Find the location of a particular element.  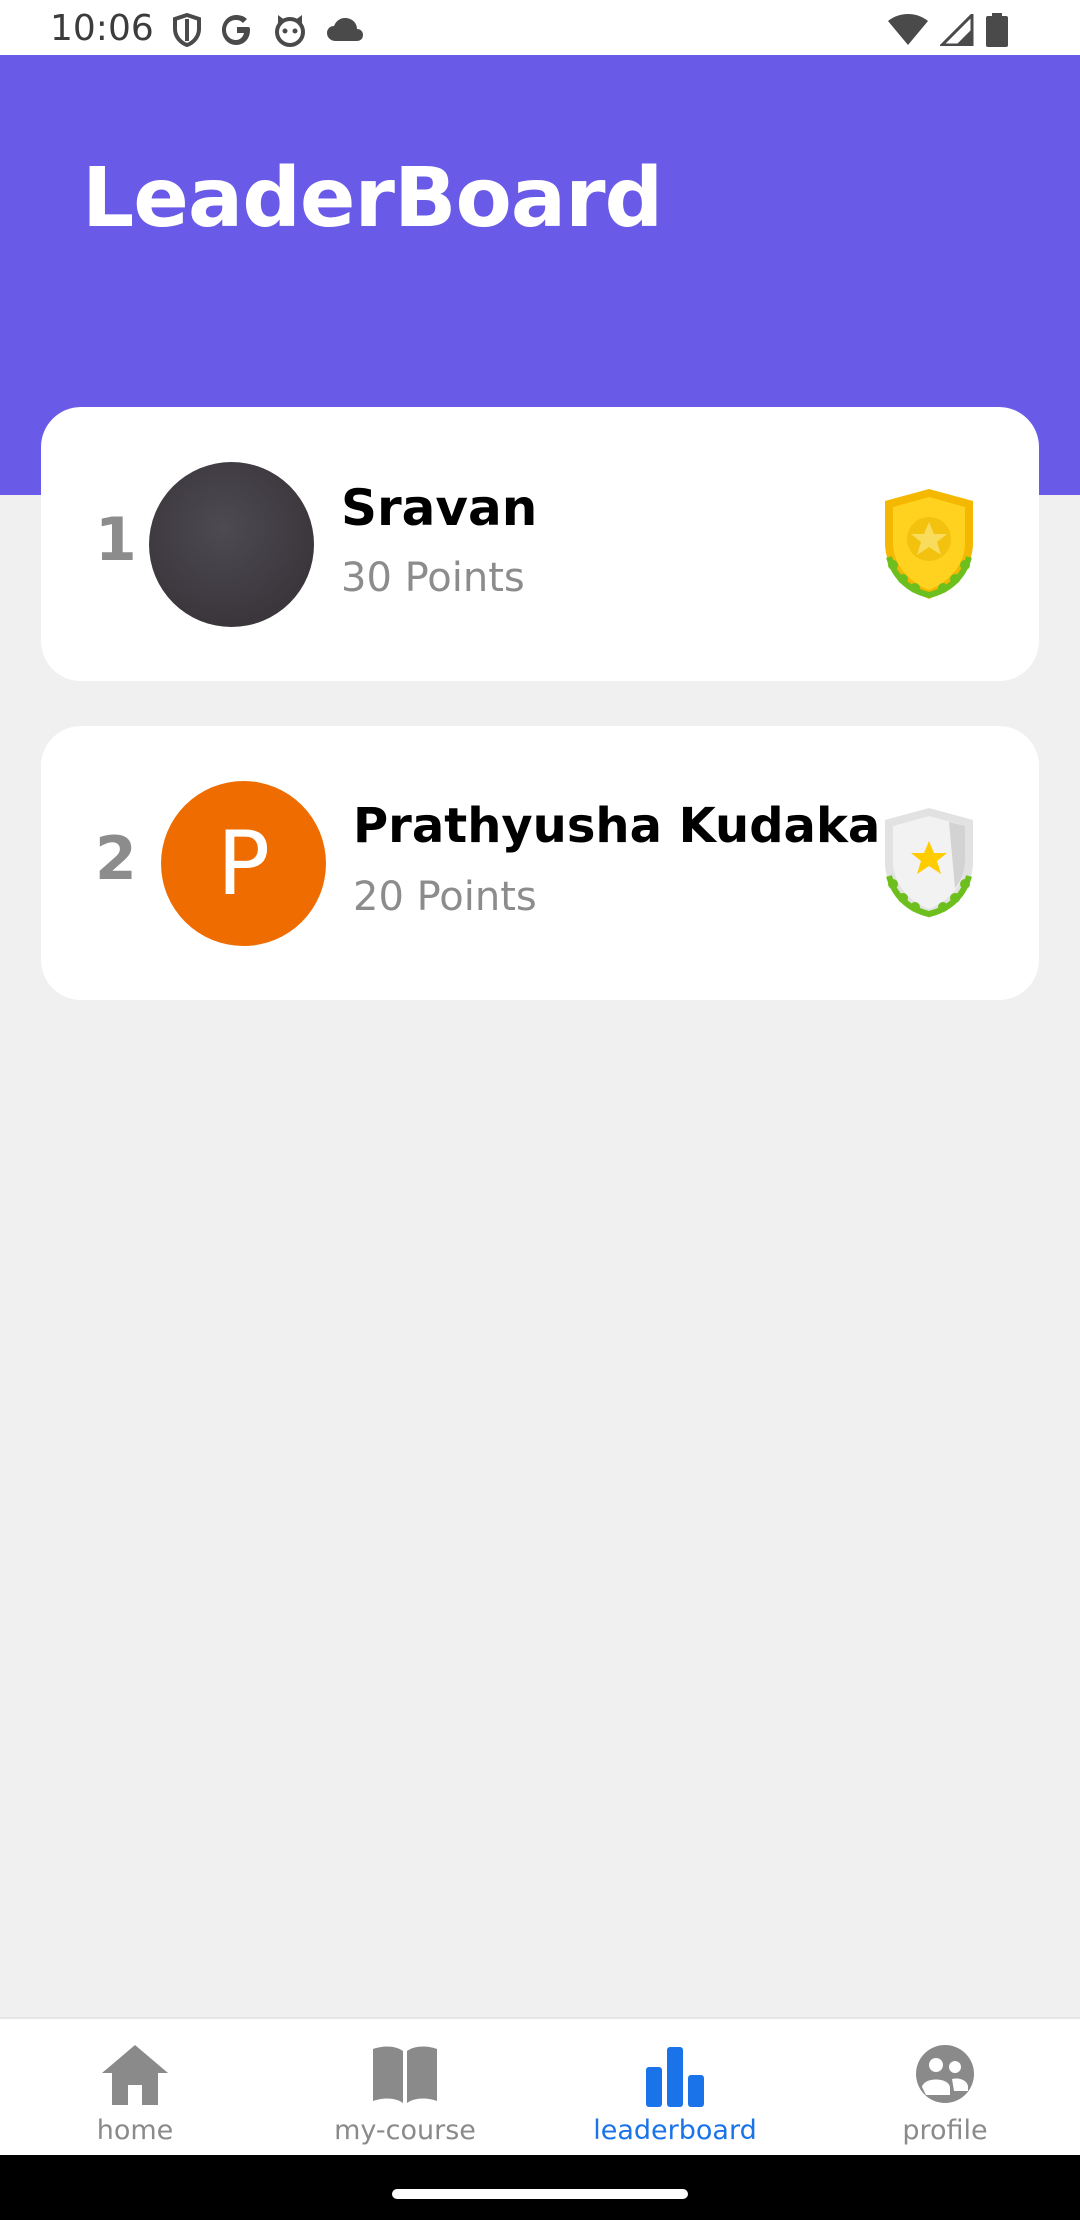

rank-number: 1 is located at coordinates (116, 540).